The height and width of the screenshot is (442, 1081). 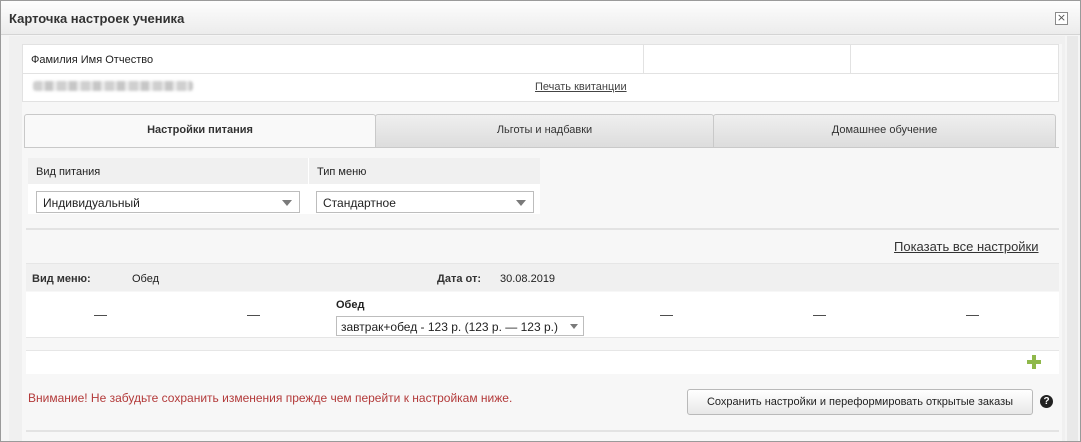 What do you see at coordinates (61, 279) in the screenshot?
I see `menu-view-label: Вид меню:` at bounding box center [61, 279].